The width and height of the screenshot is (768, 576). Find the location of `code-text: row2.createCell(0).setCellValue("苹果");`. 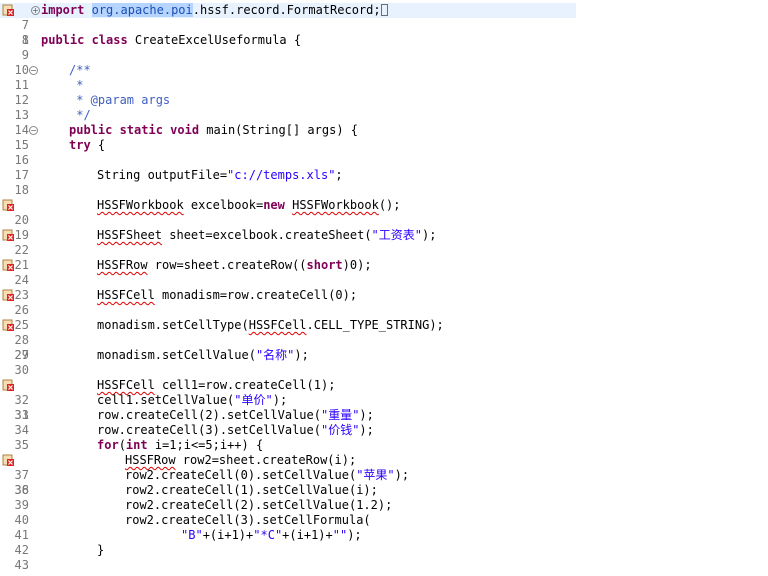

code-text: row2.createCell(0).setCellValue("苹果"); is located at coordinates (267, 475).